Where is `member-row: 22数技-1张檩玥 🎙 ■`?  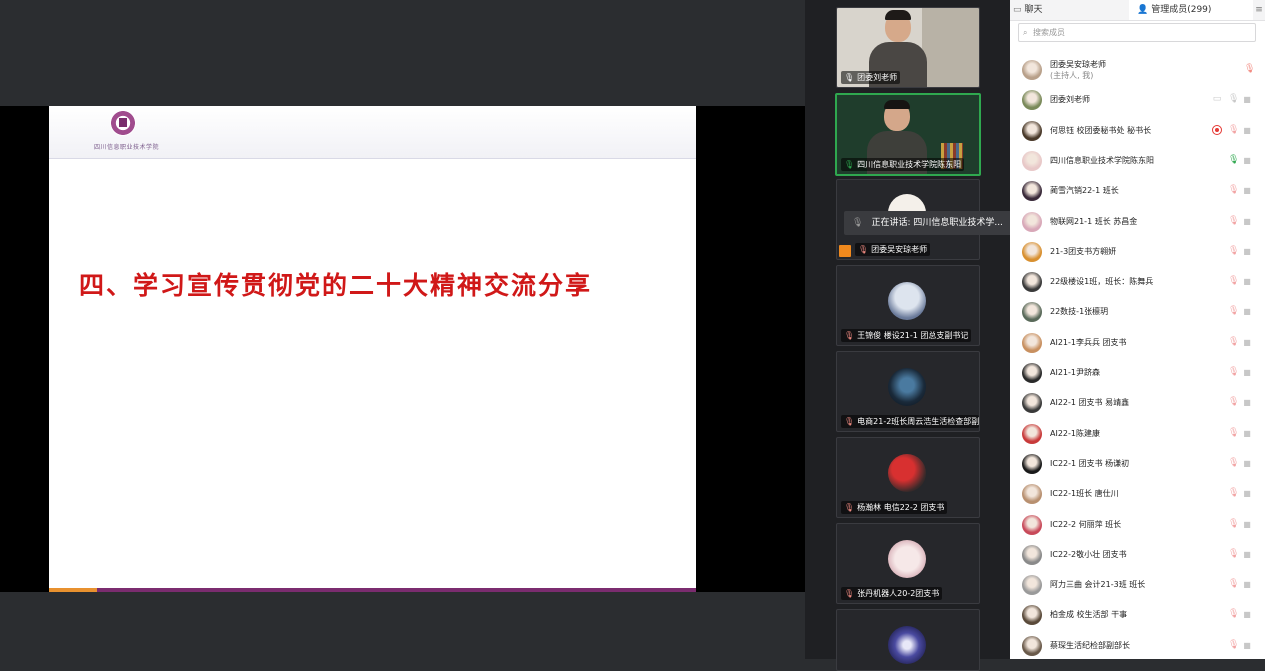 member-row: 22数技-1张檩玥 🎙 ■ is located at coordinates (1137, 312).